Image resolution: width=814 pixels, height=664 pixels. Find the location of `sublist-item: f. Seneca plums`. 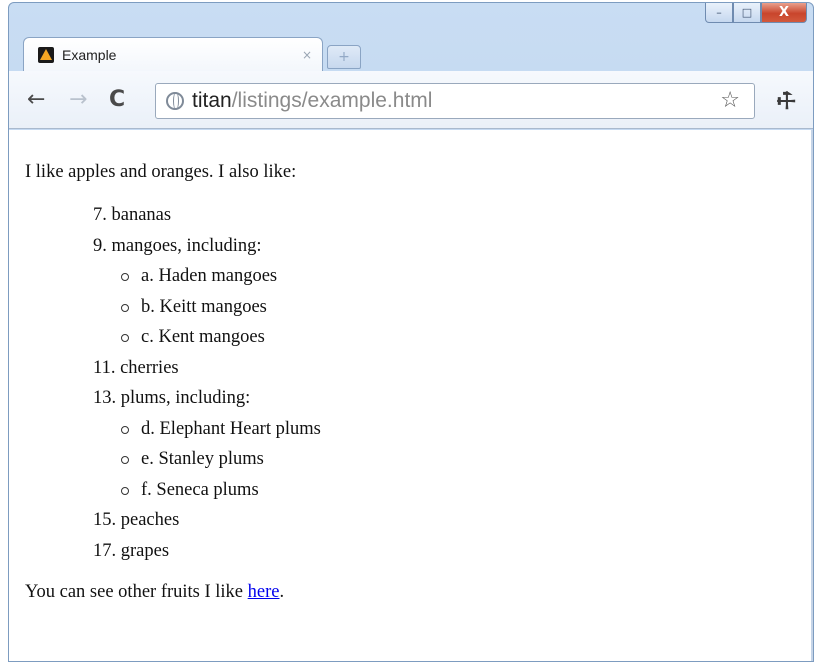

sublist-item: f. Seneca plums is located at coordinates (465, 490).